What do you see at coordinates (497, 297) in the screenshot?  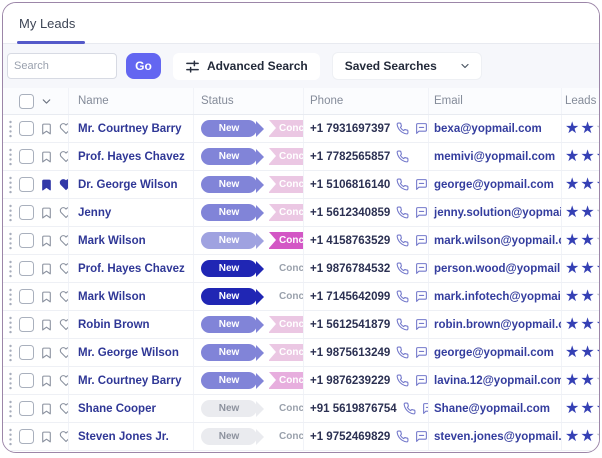 I see `lead-email: mark.infotech@yopmail.com` at bounding box center [497, 297].